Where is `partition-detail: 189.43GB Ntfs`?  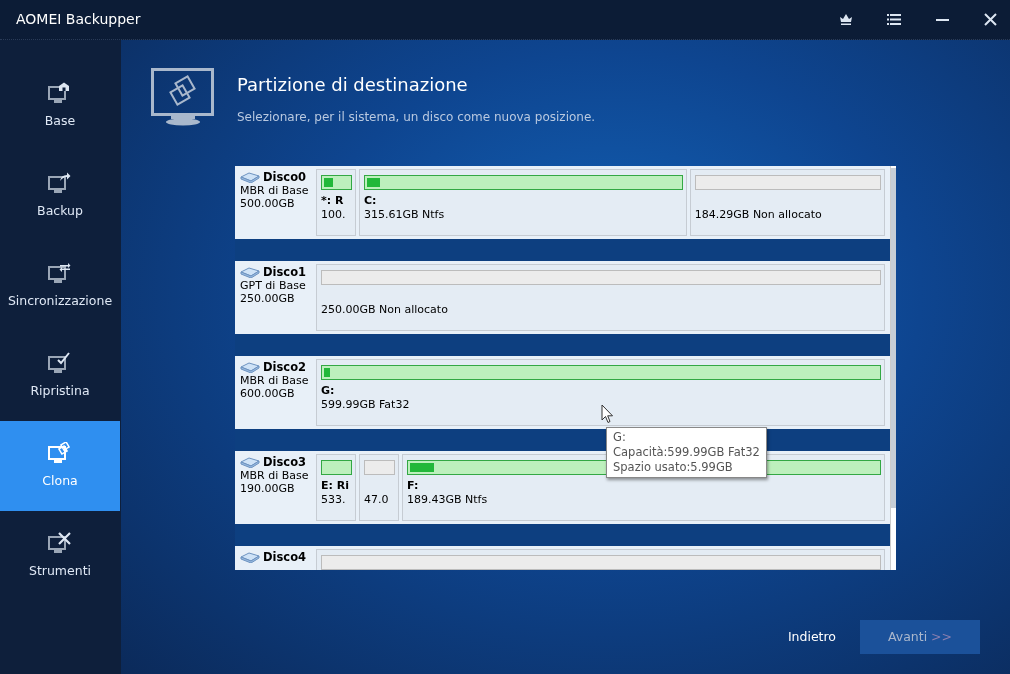 partition-detail: 189.43GB Ntfs is located at coordinates (448, 500).